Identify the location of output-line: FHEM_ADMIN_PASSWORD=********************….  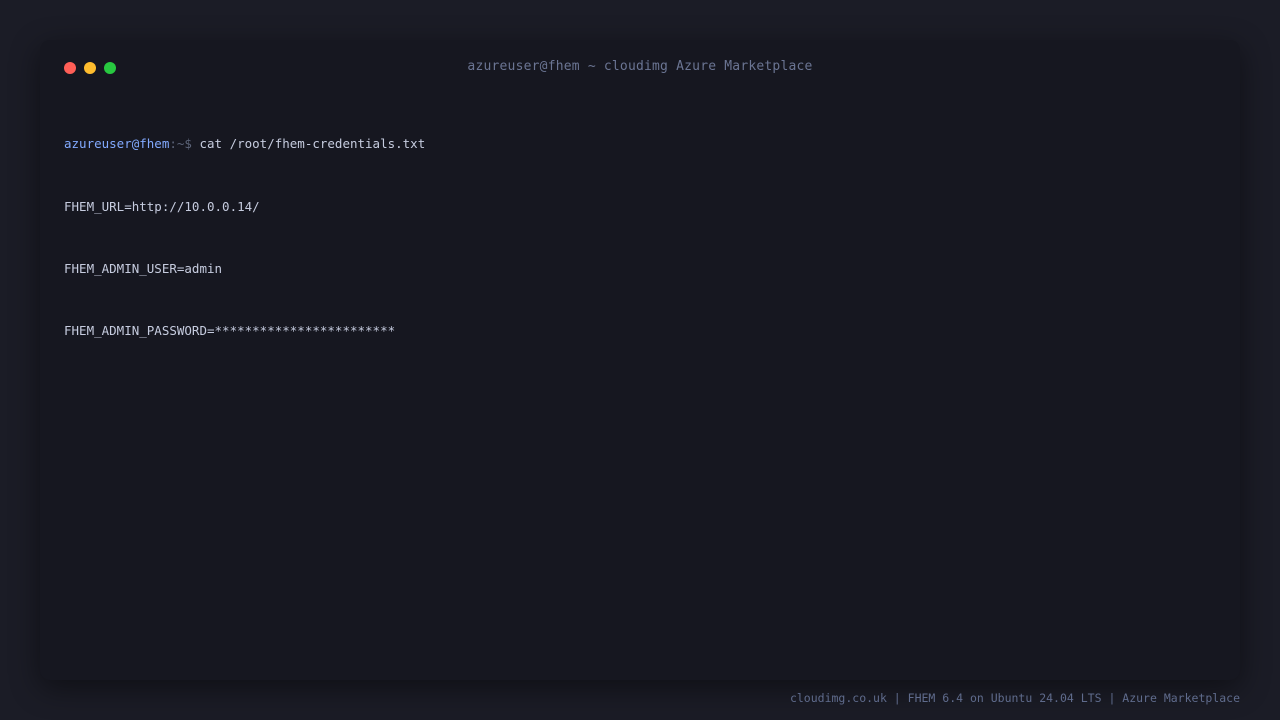
(230, 330).